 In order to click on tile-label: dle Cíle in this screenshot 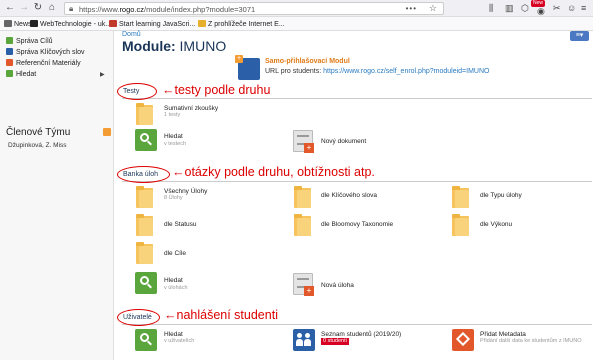, I will do `click(175, 253)`.